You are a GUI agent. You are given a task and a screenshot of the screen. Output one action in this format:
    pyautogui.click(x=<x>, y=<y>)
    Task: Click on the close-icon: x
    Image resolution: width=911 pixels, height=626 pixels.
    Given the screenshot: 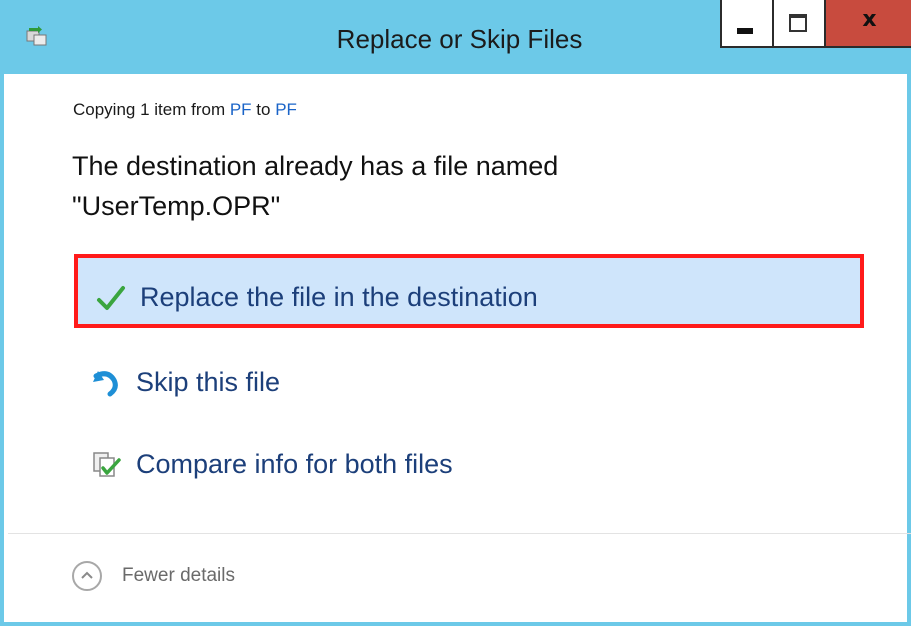 What is the action you would take?
    pyautogui.click(x=869, y=19)
    